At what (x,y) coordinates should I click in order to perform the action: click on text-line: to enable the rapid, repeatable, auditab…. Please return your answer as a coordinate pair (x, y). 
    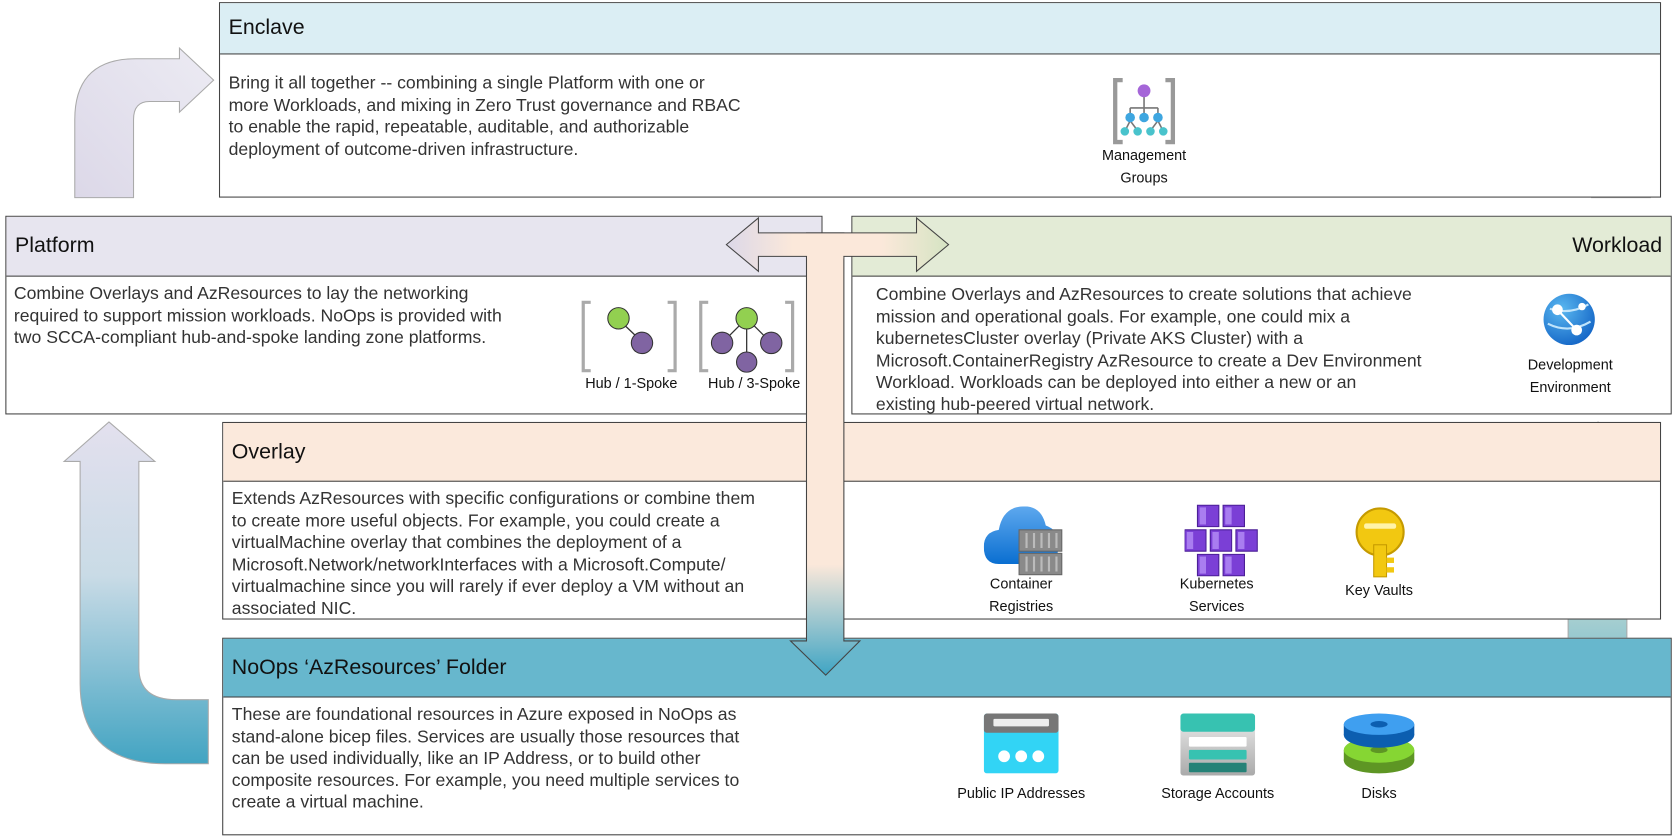
    Looking at the image, I should click on (459, 127).